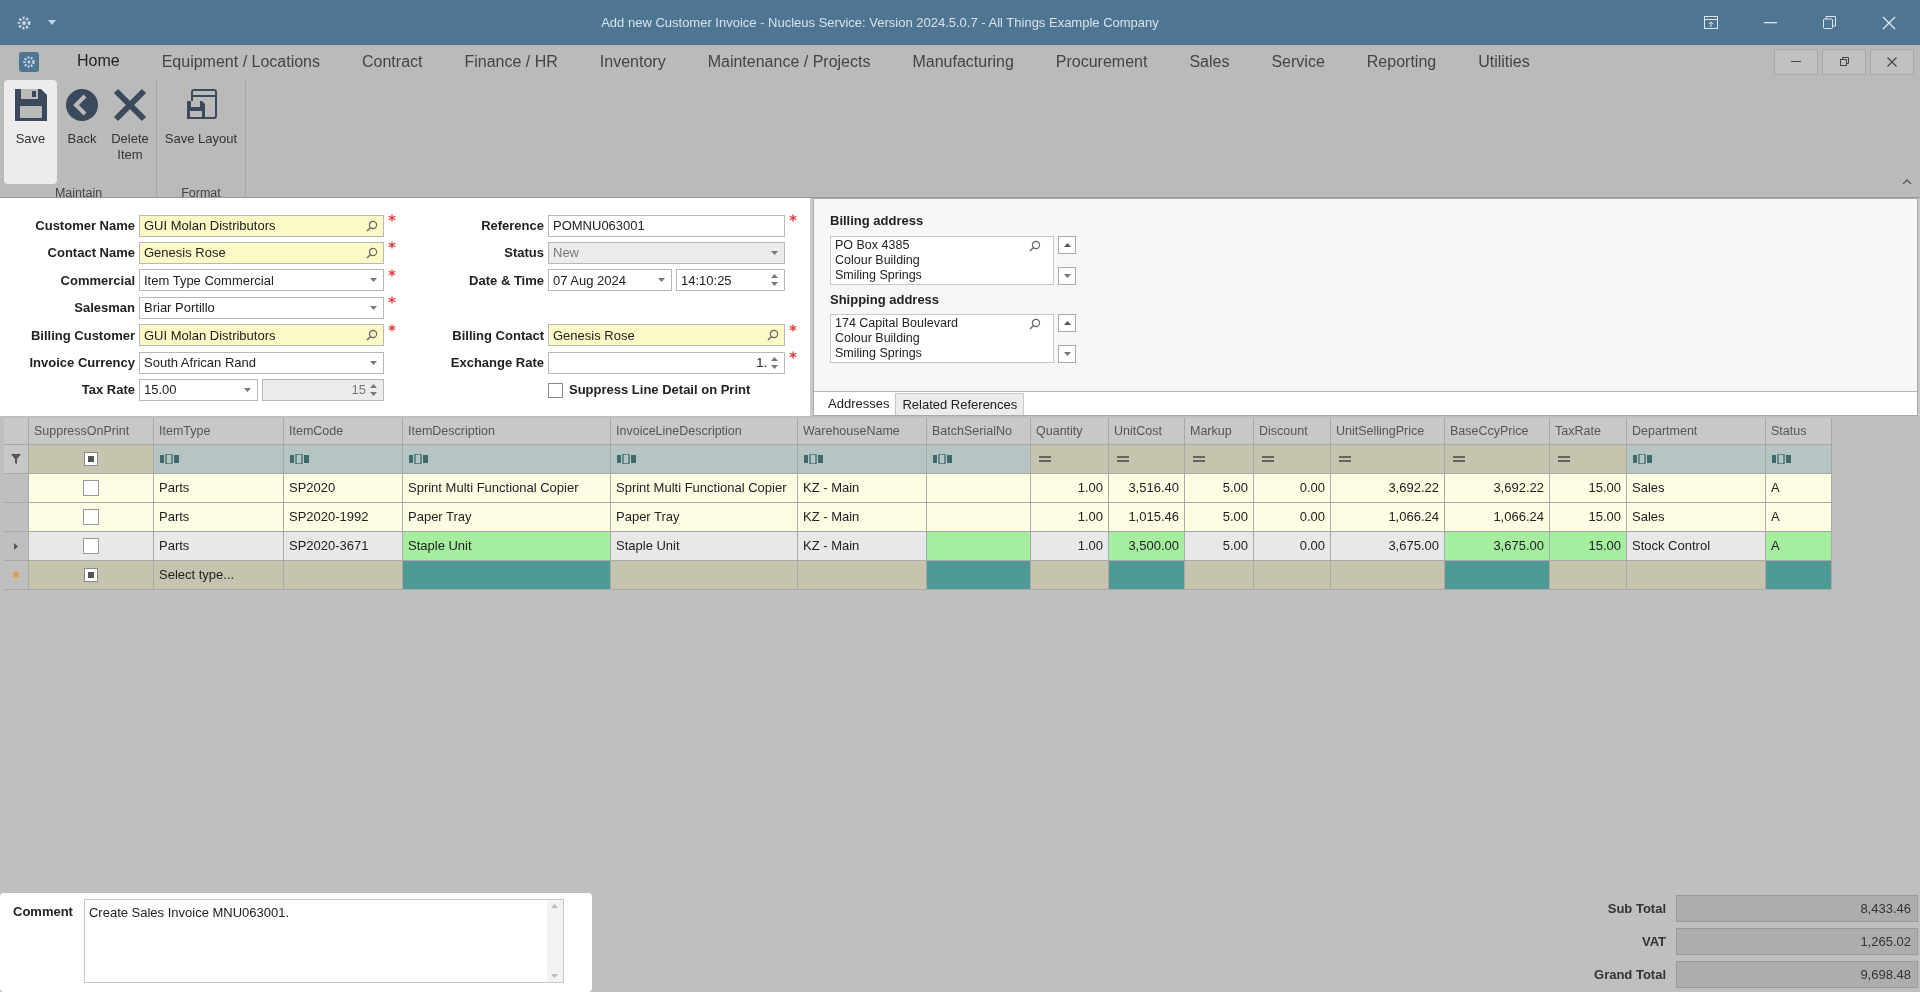 The width and height of the screenshot is (1920, 992). I want to click on column-header: Quantity, so click(1070, 431).